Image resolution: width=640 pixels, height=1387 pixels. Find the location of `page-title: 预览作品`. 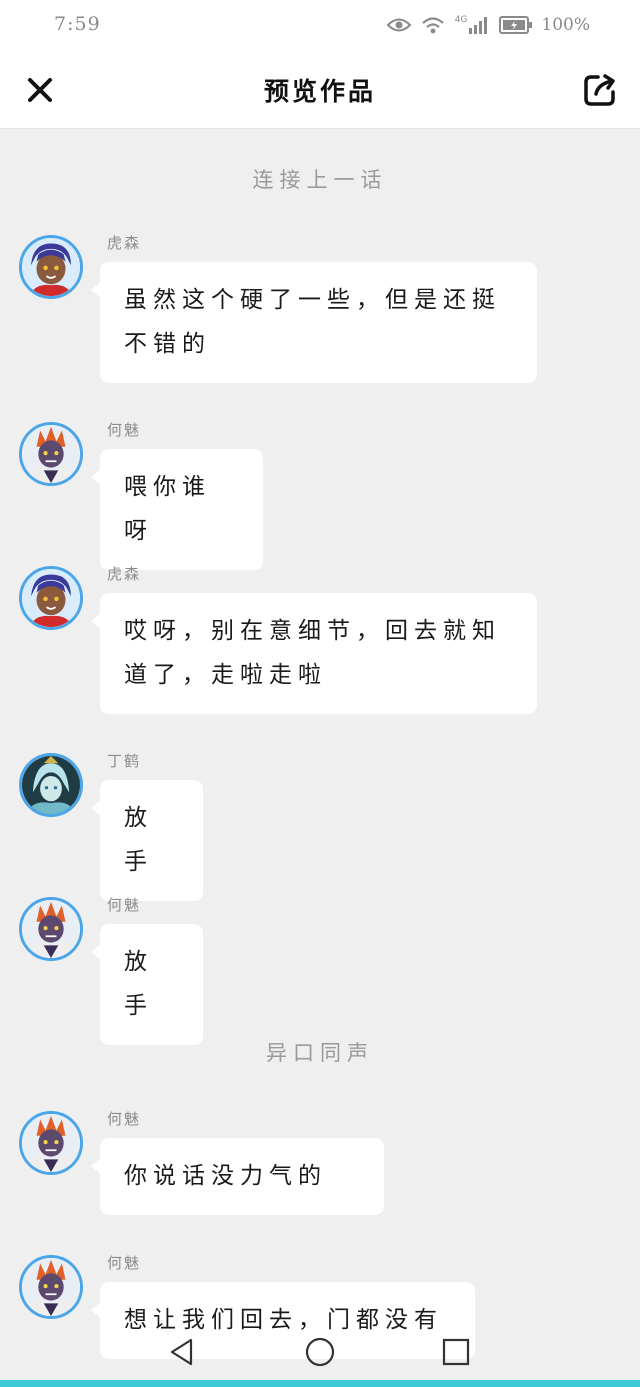

page-title: 预览作品 is located at coordinates (319, 91).